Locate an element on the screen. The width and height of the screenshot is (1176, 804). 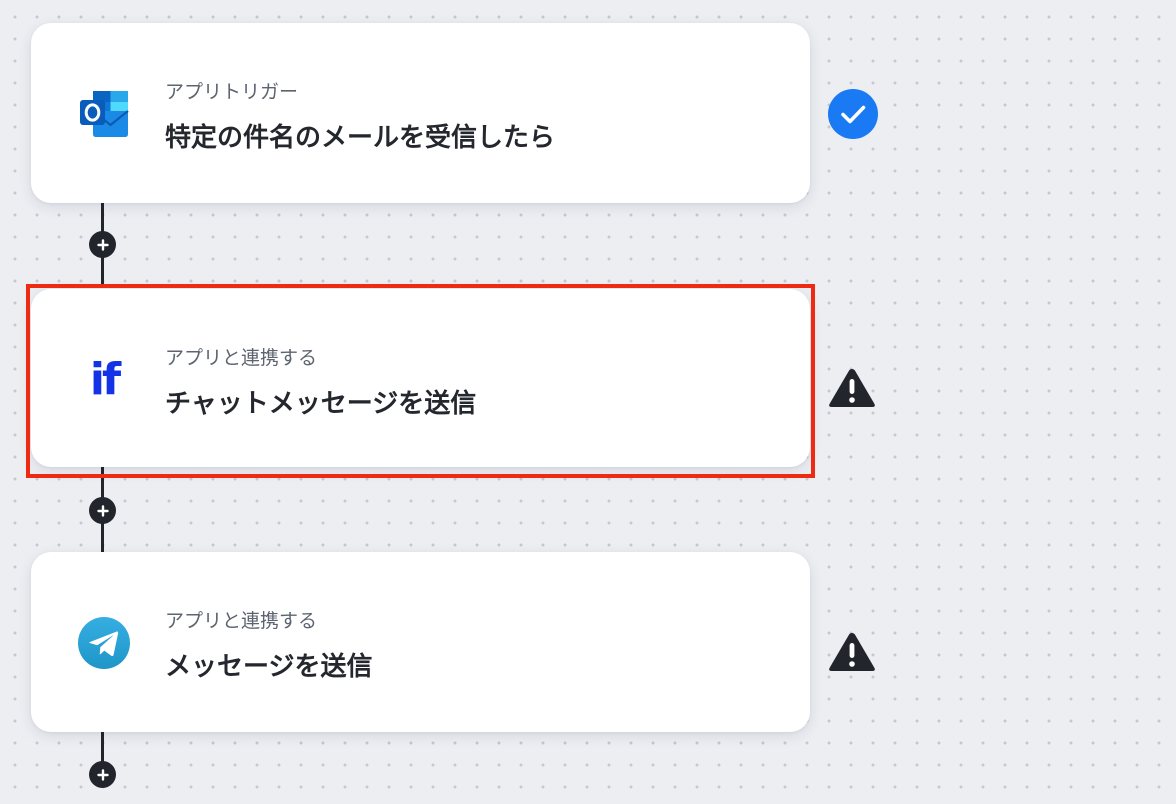
outlook-icon is located at coordinates (104, 114).